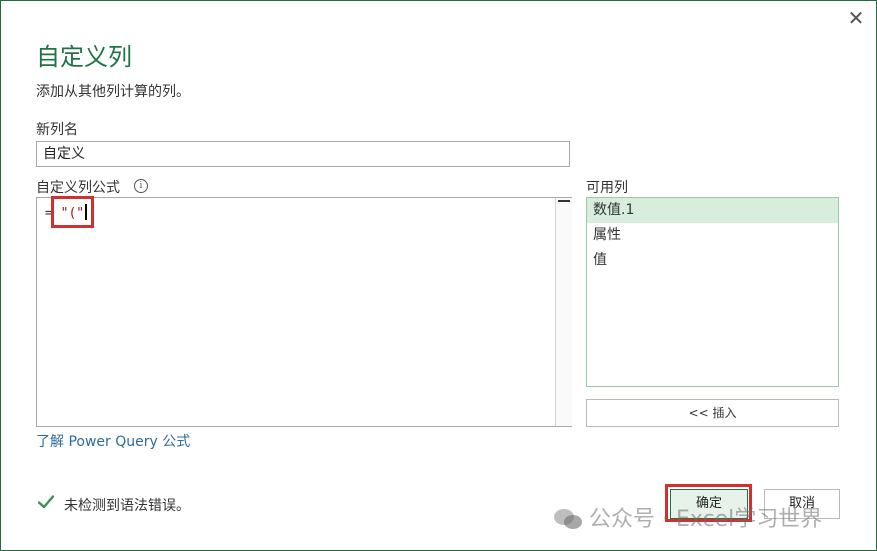 The image size is (877, 551). I want to click on available-column-item: 数值.1, so click(712, 210).